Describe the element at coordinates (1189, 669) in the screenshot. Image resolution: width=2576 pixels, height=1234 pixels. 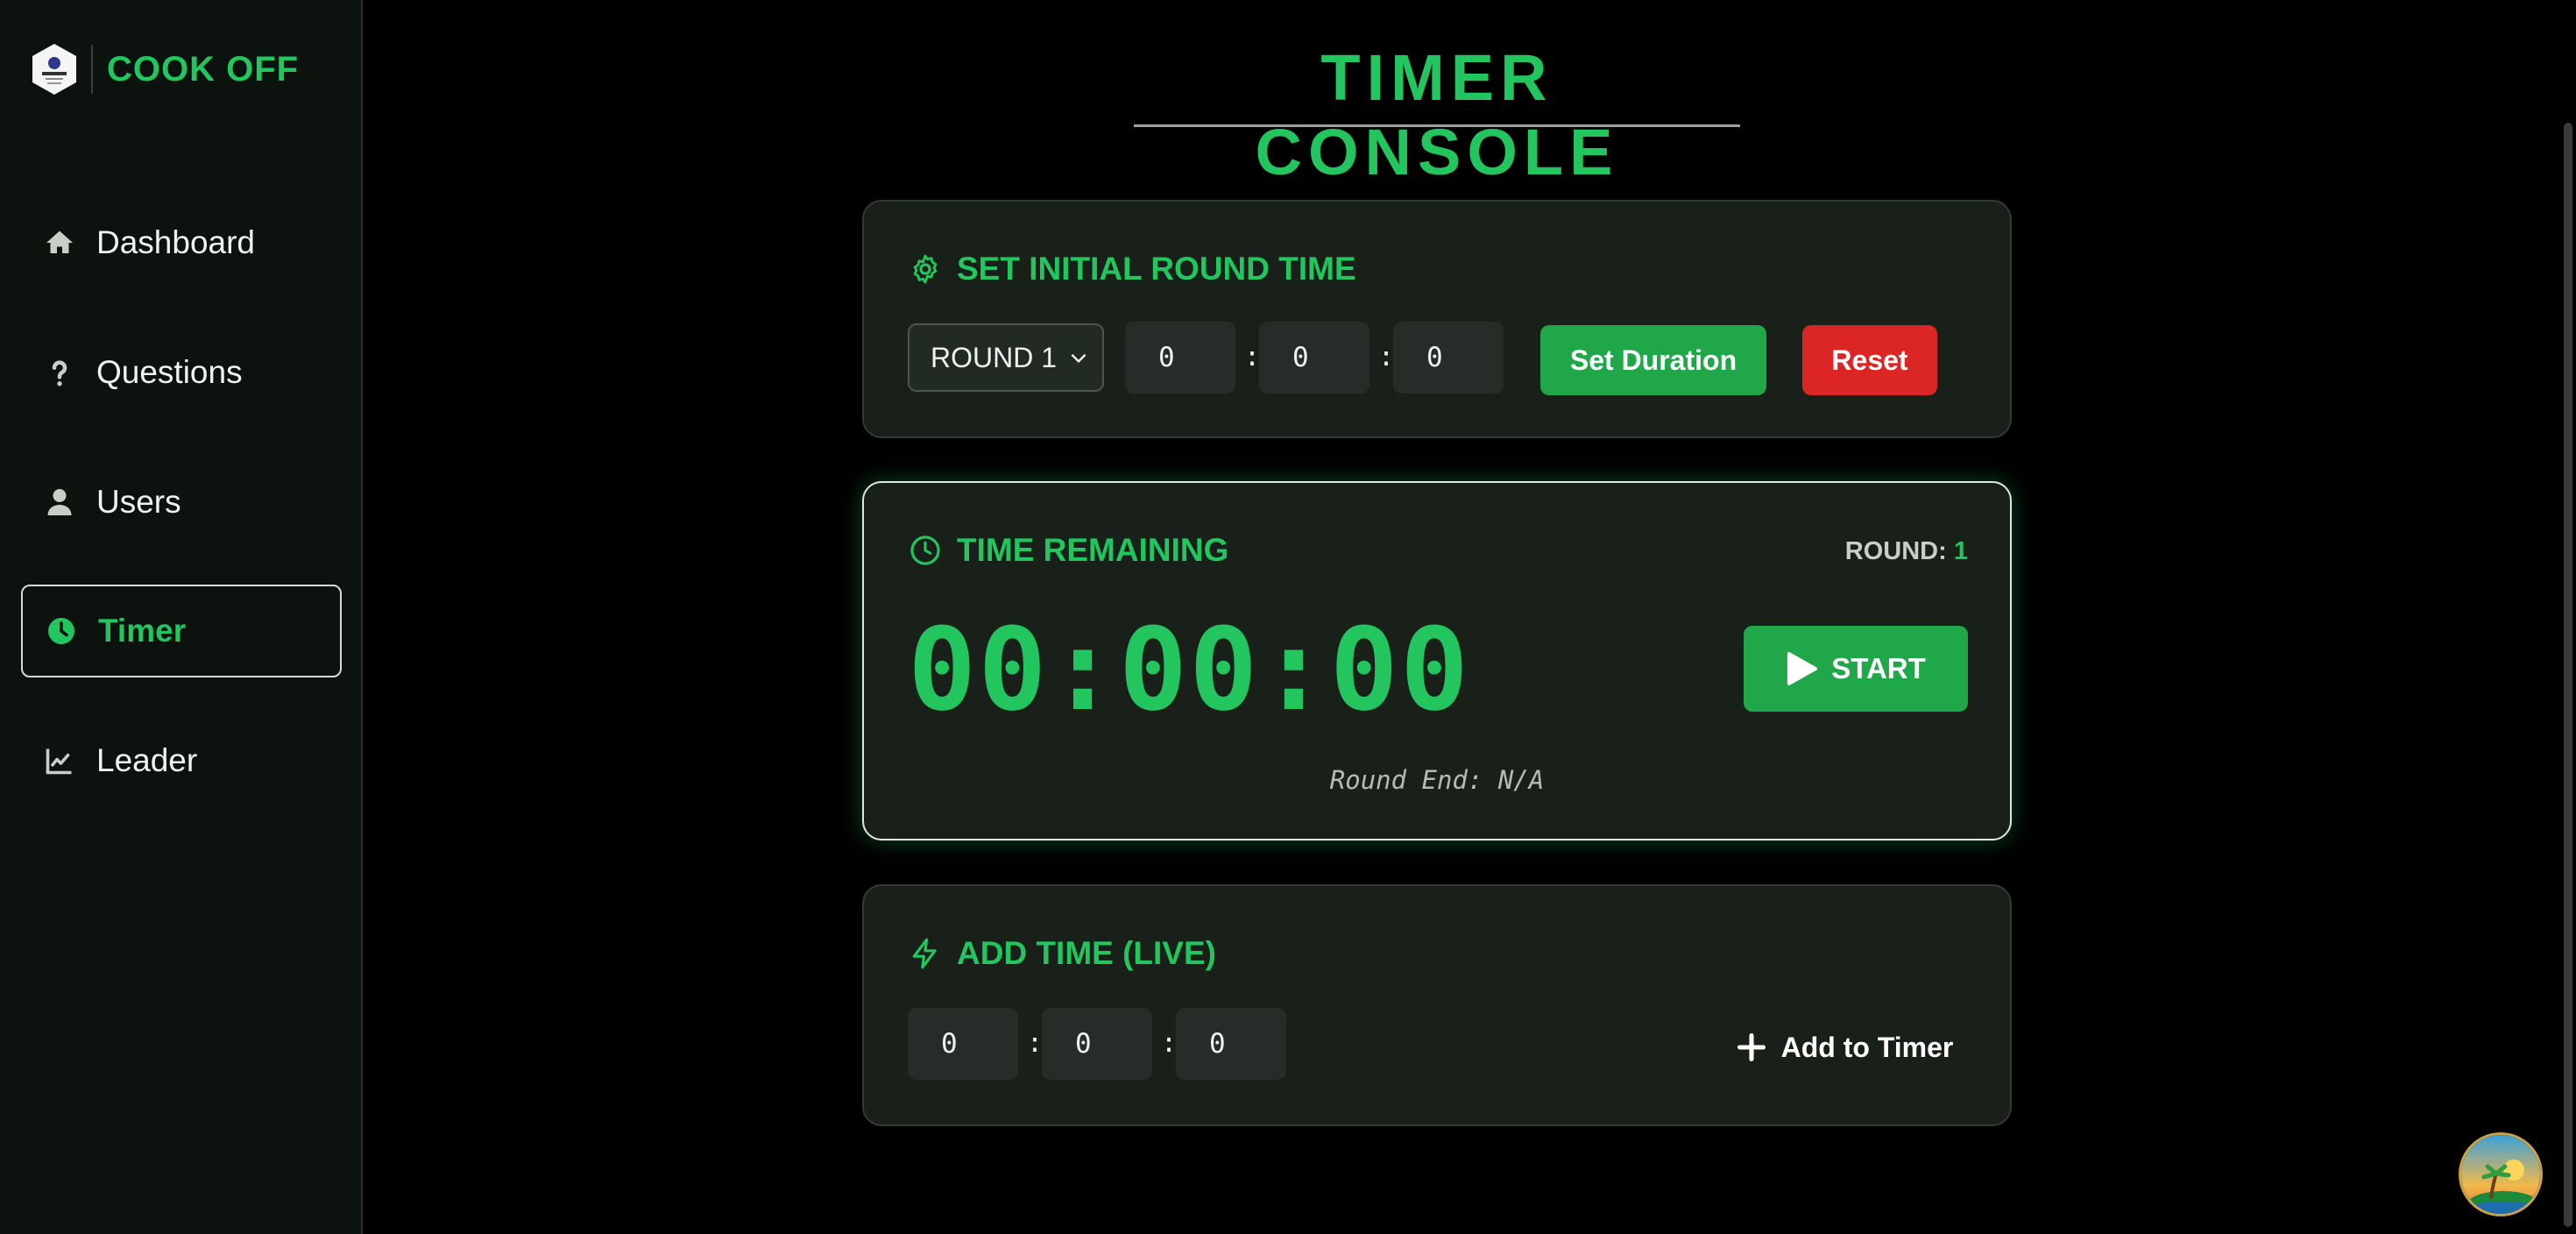
I see `countdown-display: 00:00:00` at that location.